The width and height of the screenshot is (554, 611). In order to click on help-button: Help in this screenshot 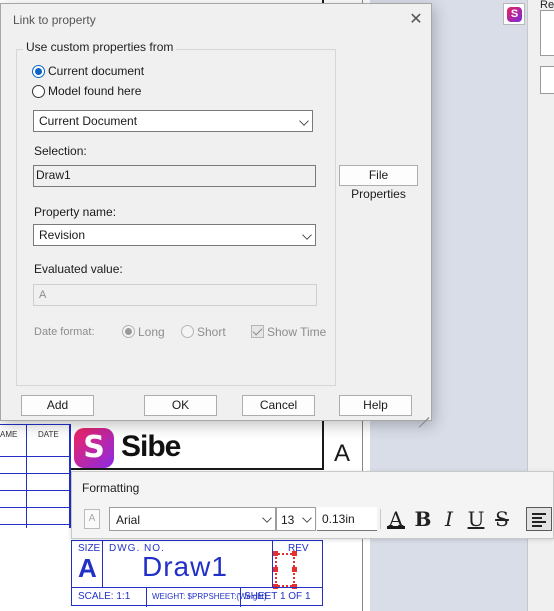, I will do `click(375, 405)`.